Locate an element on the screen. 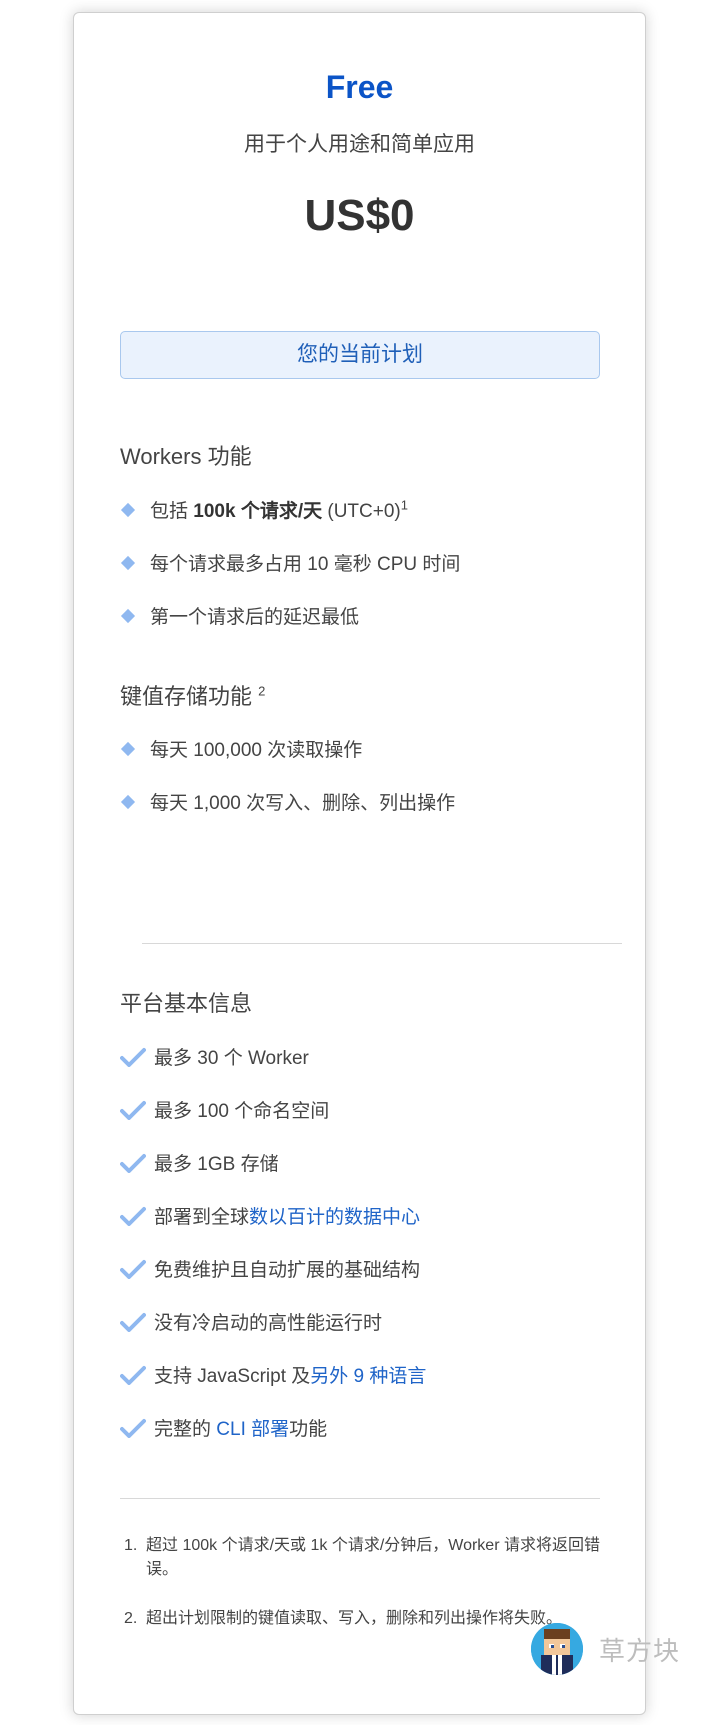 This screenshot has height=1725, width=720. plan-price: US$0 is located at coordinates (359, 215).